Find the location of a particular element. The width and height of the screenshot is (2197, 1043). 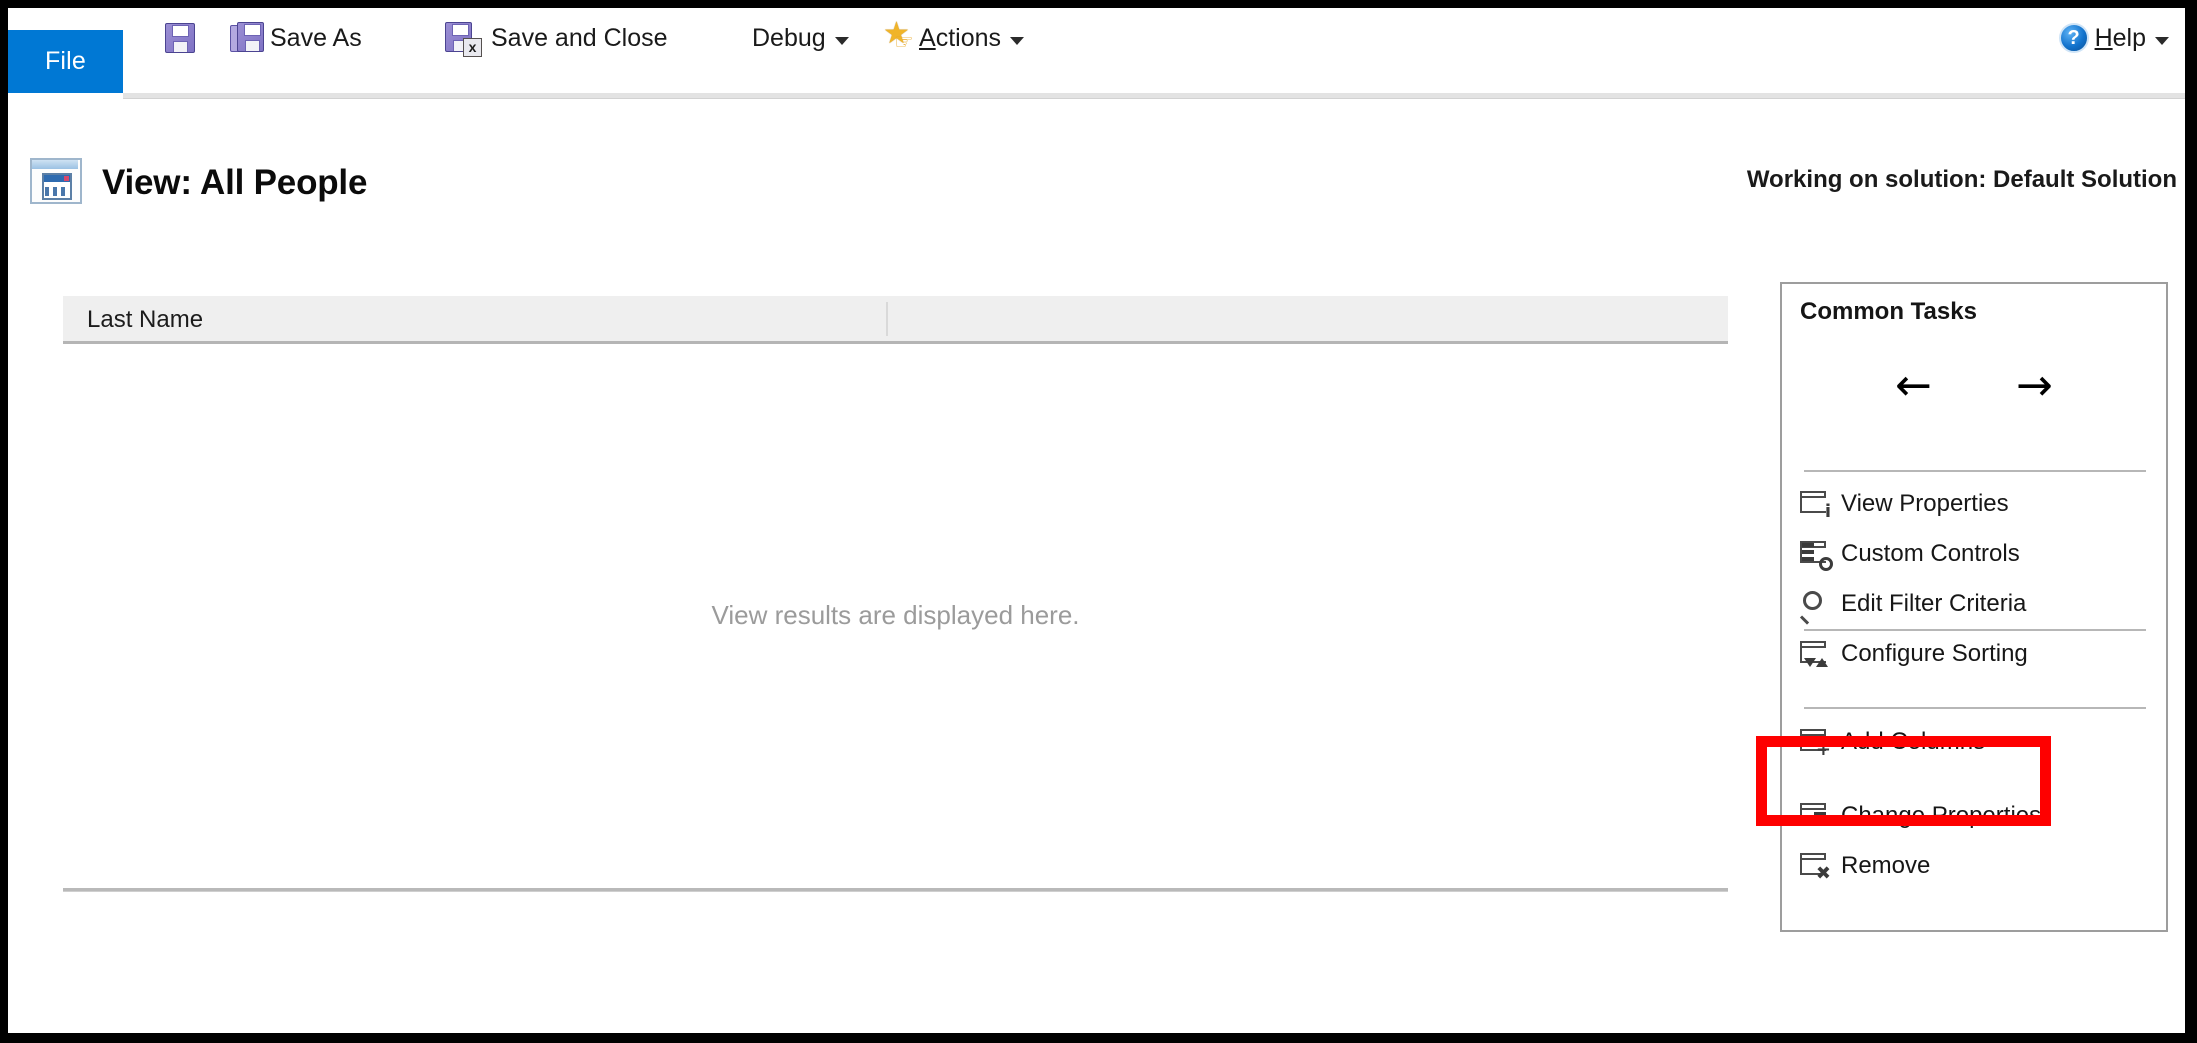

view-window-icon is located at coordinates (57, 183).